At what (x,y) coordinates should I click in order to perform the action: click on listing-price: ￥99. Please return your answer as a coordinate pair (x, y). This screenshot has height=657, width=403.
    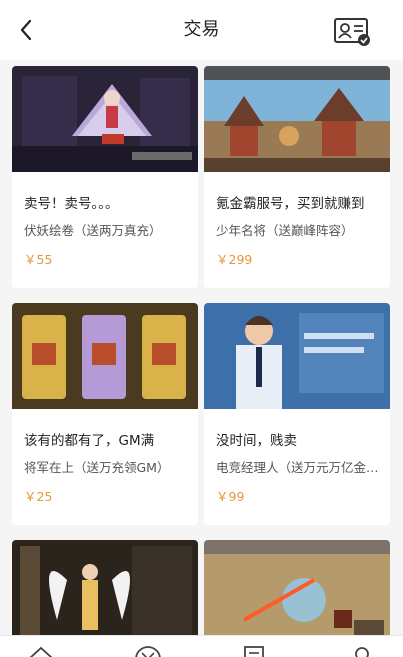
    Looking at the image, I should click on (230, 496).